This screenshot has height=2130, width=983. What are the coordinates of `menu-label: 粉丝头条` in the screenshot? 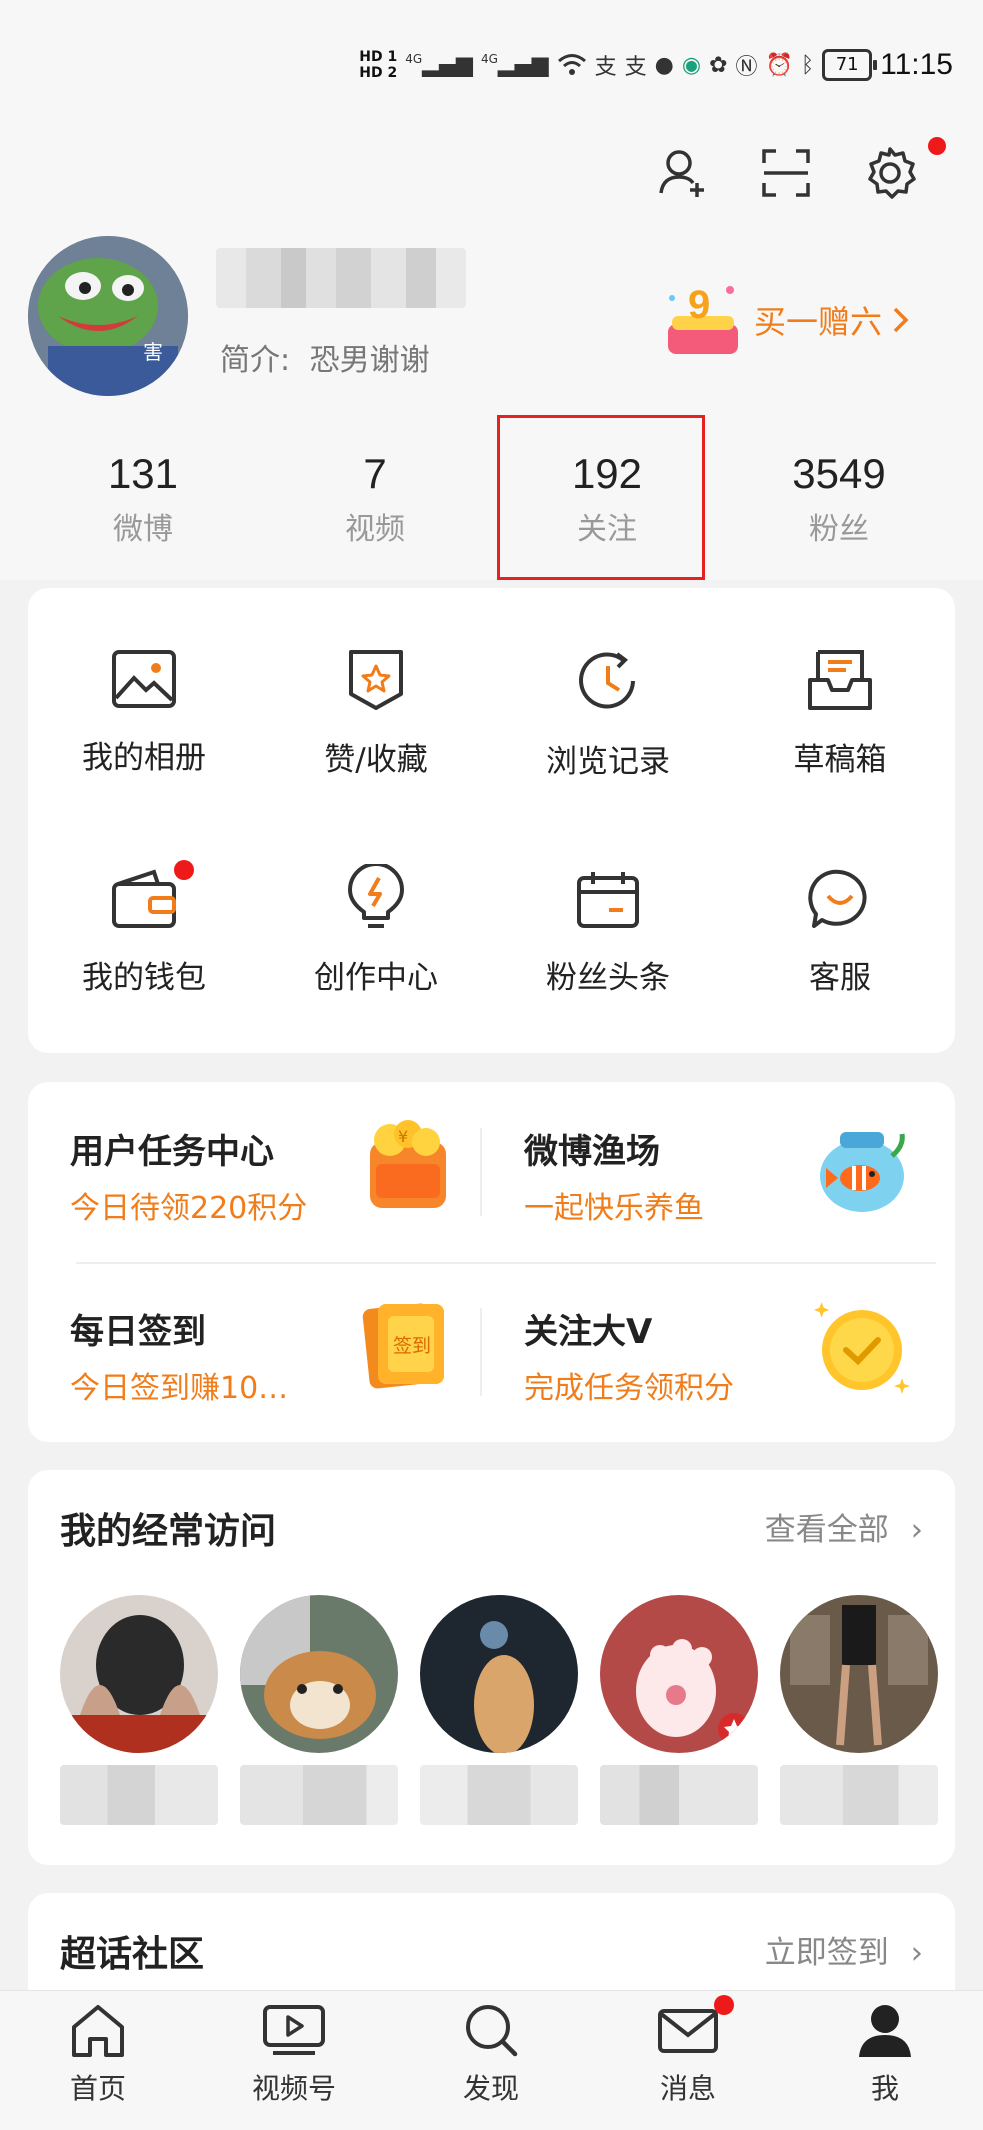 It's located at (608, 978).